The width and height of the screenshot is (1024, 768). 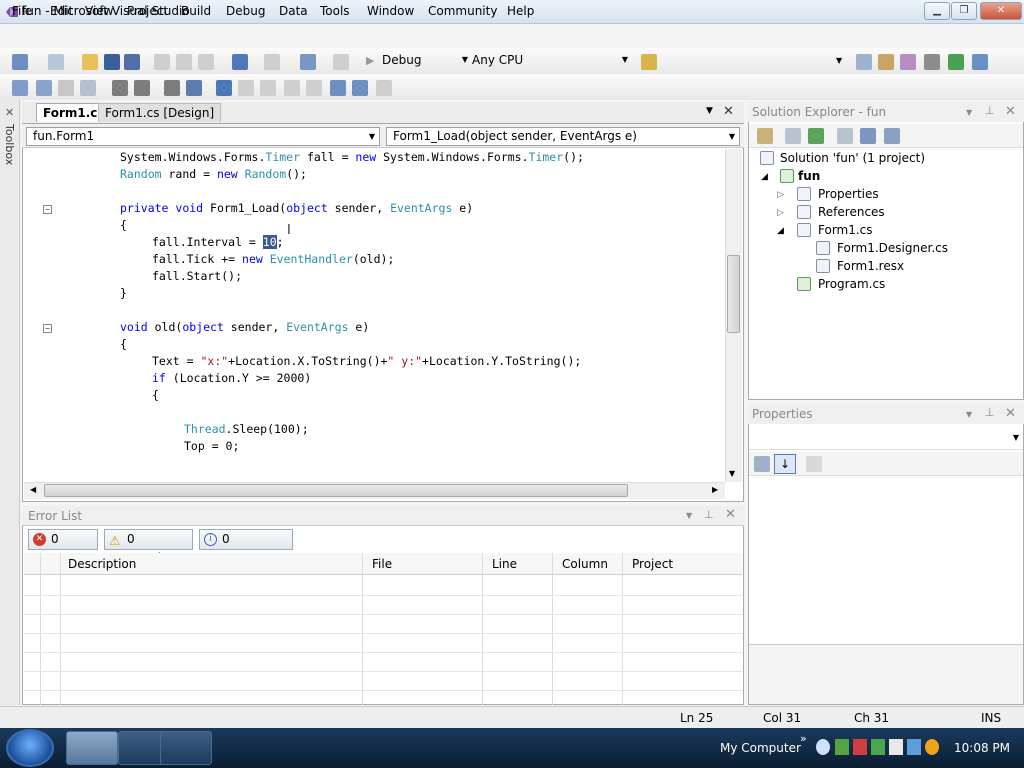 I want to click on solution-platform-select: Any CPU ▼, so click(x=552, y=61).